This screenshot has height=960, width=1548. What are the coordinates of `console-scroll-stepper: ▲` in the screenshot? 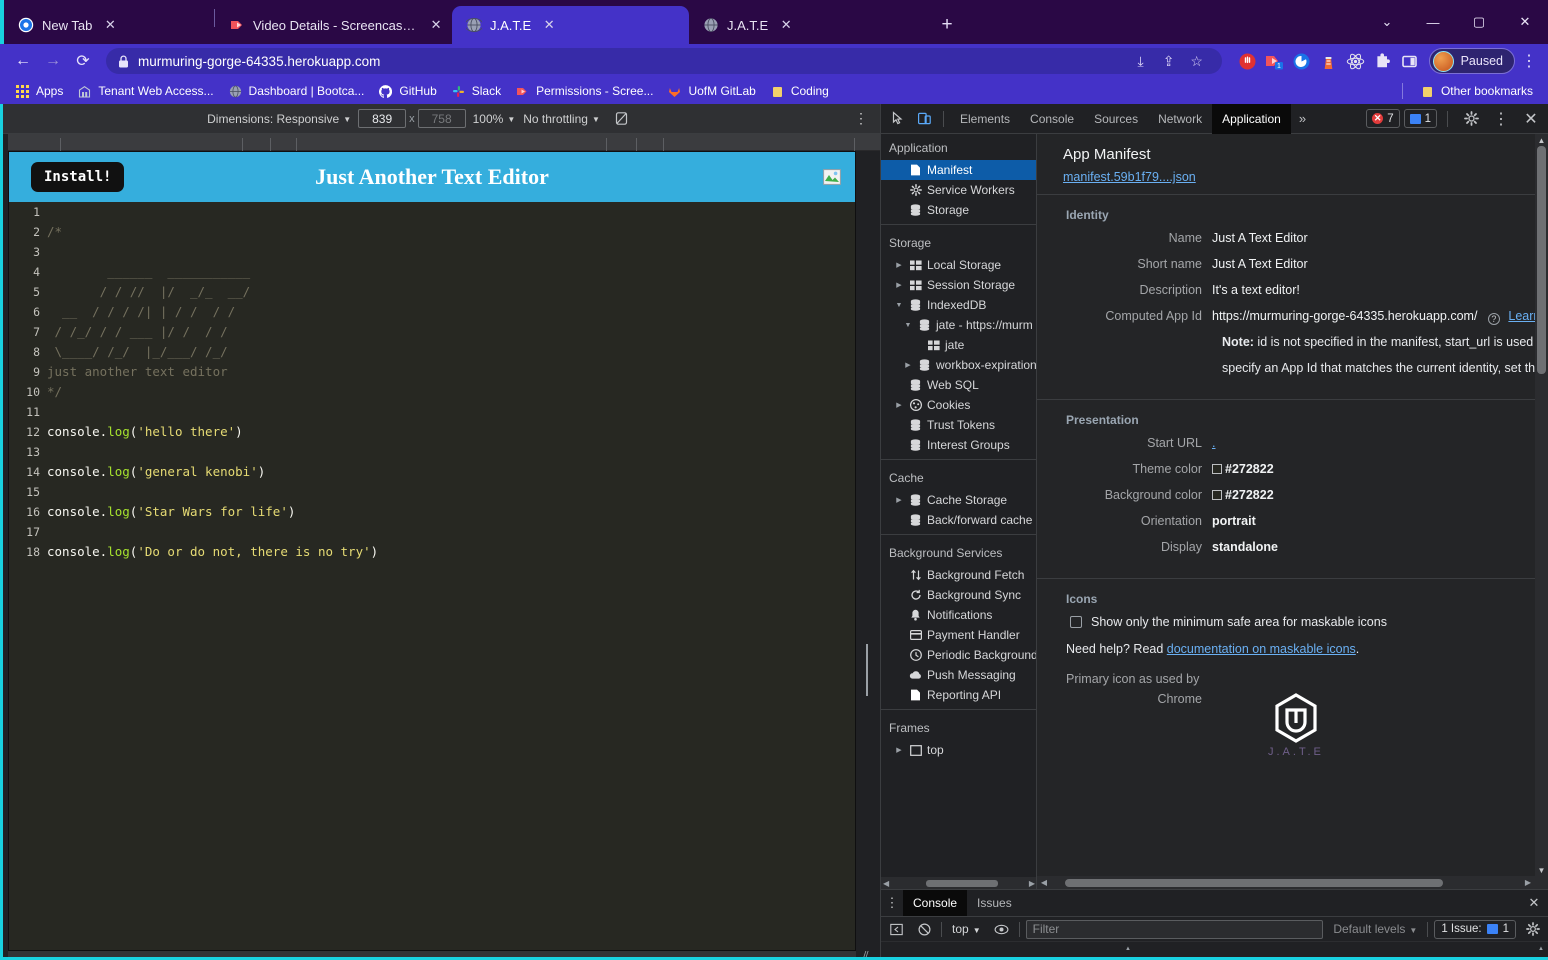 It's located at (1128, 948).